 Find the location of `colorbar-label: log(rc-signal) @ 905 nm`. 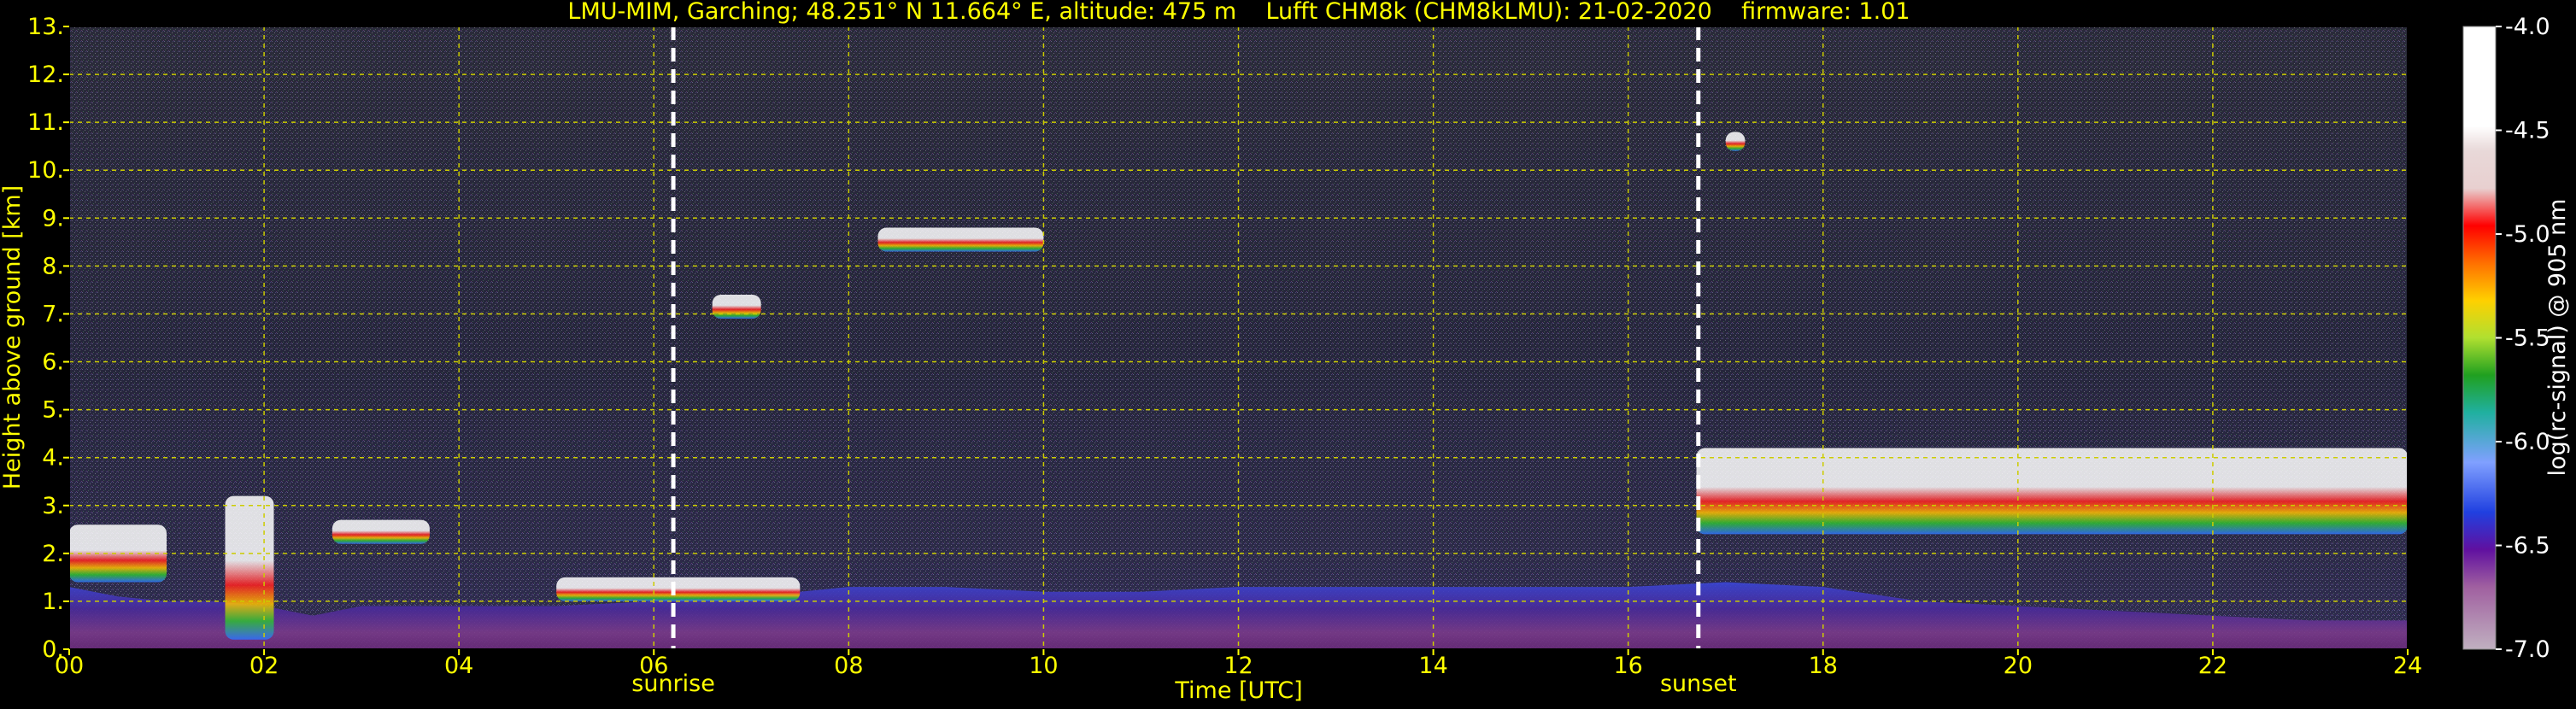

colorbar-label: log(rc-signal) @ 905 nm is located at coordinates (2557, 338).